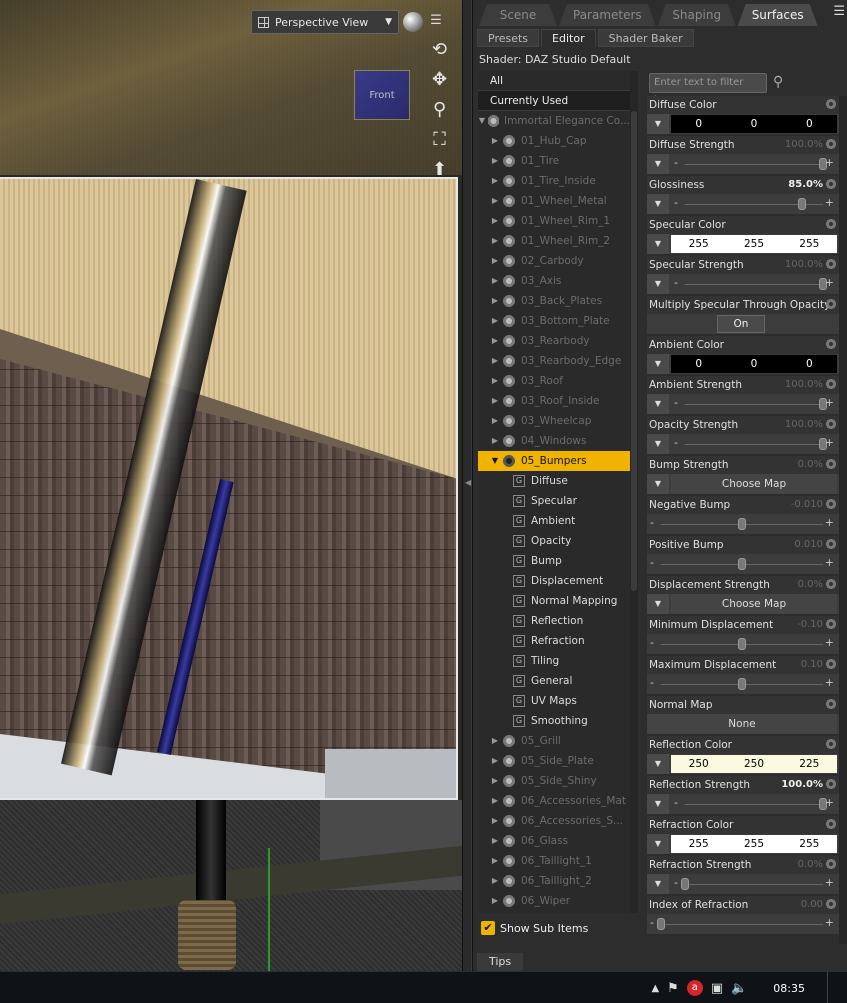  Describe the element at coordinates (500, 962) in the screenshot. I see `tips-tab: Tips` at that location.